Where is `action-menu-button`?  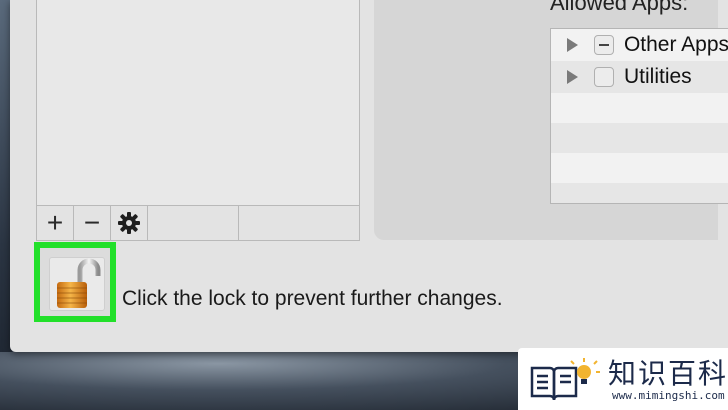
action-menu-button is located at coordinates (129, 223).